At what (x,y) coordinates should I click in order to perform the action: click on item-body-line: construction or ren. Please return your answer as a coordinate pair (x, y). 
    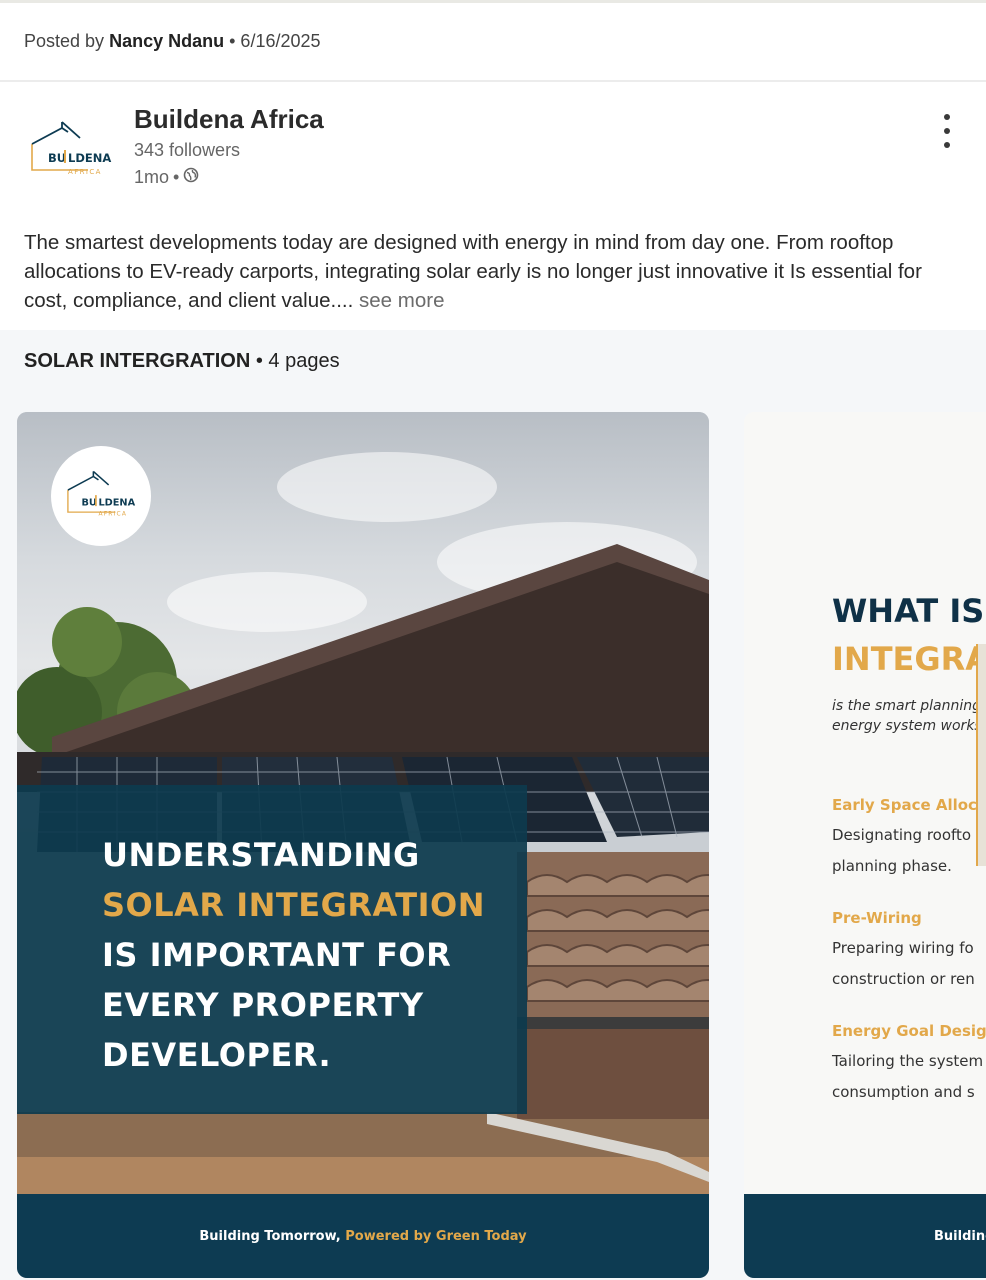
    Looking at the image, I should click on (903, 979).